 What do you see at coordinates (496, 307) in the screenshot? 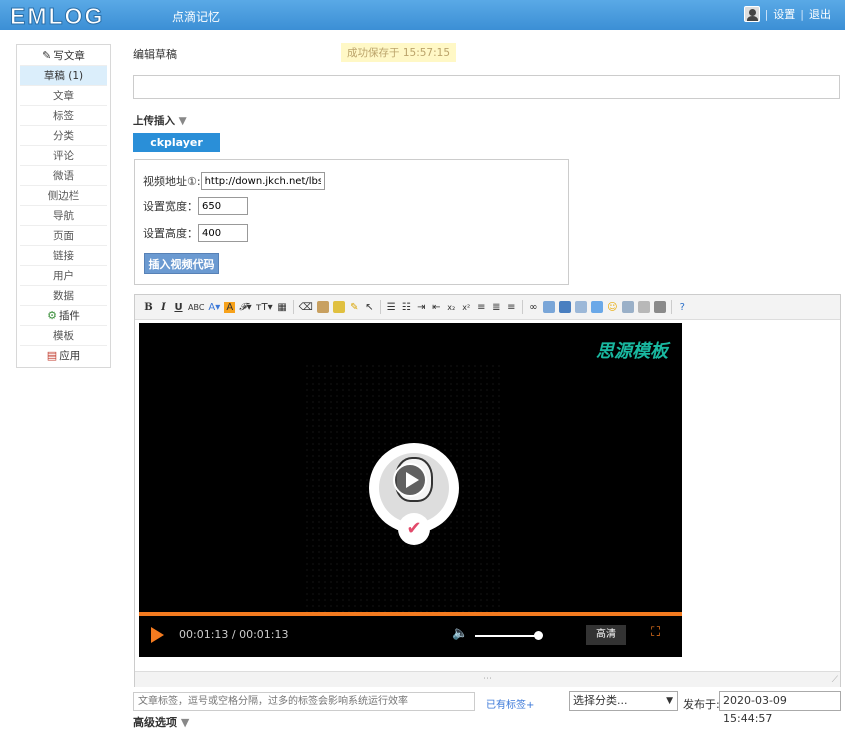
I see `align-center-icon: ≣` at bounding box center [496, 307].